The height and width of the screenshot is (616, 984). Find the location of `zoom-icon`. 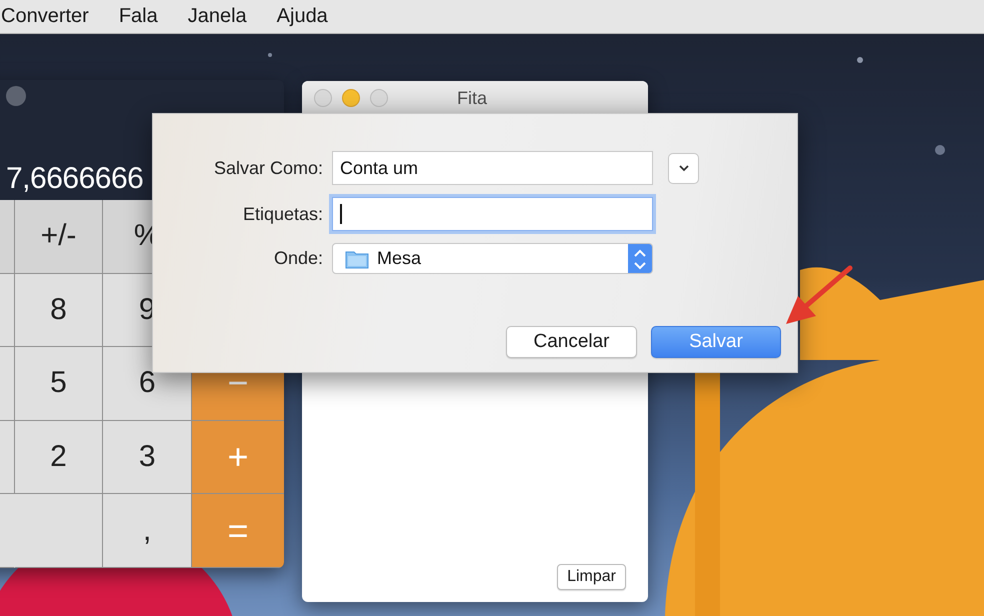

zoom-icon is located at coordinates (379, 98).